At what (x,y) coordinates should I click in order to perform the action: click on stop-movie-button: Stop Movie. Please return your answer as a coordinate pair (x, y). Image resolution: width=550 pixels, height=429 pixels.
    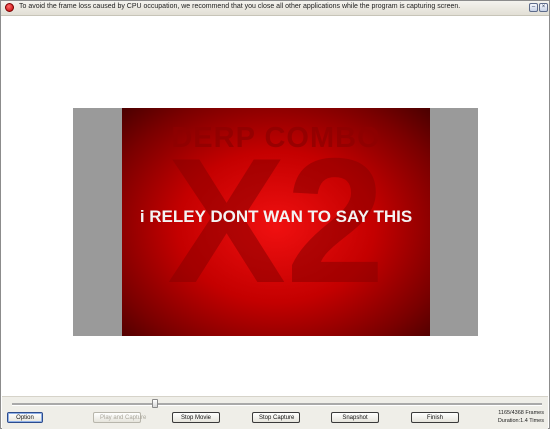
    Looking at the image, I should click on (196, 417).